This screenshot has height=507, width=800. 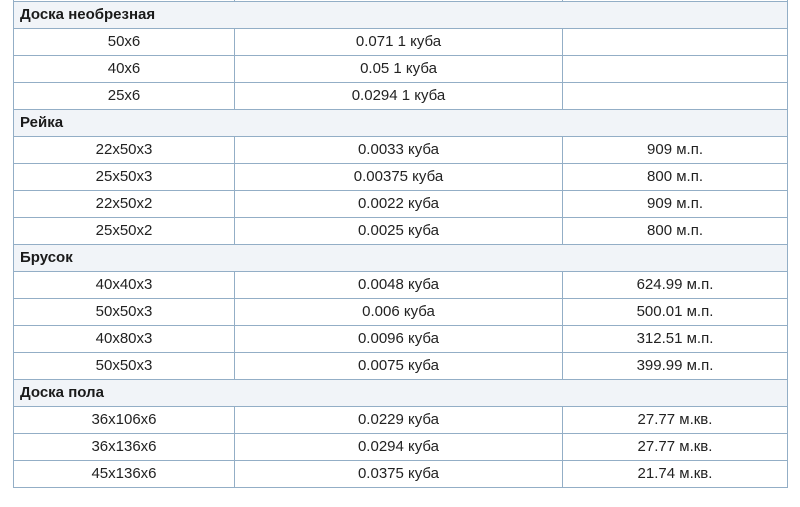 What do you see at coordinates (124, 96) in the screenshot?
I see `cell-size: 25x6` at bounding box center [124, 96].